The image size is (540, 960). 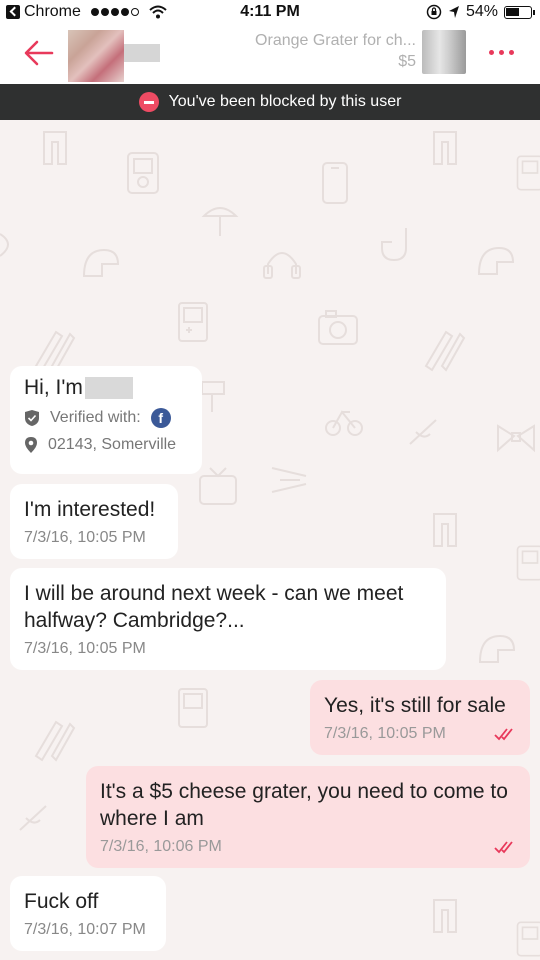 What do you see at coordinates (270, 13) in the screenshot?
I see `status-bar: Chrome 4:11 PM 54%` at bounding box center [270, 13].